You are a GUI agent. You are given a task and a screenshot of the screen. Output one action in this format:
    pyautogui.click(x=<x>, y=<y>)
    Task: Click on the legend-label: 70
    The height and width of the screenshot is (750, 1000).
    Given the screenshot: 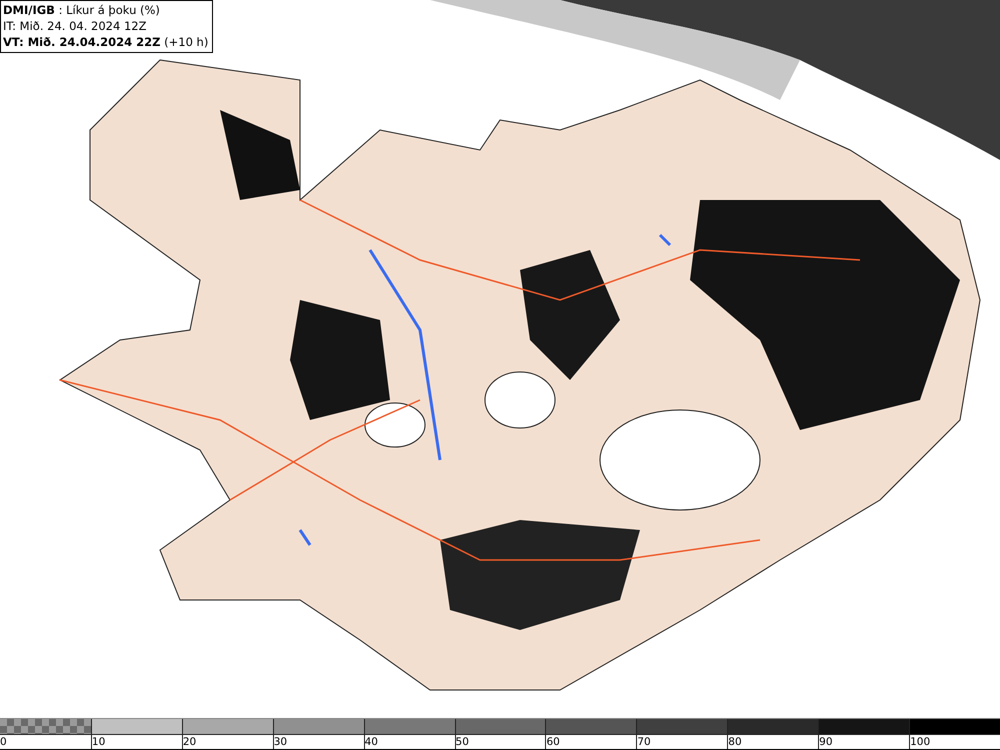 What is the action you would take?
    pyautogui.click(x=644, y=742)
    